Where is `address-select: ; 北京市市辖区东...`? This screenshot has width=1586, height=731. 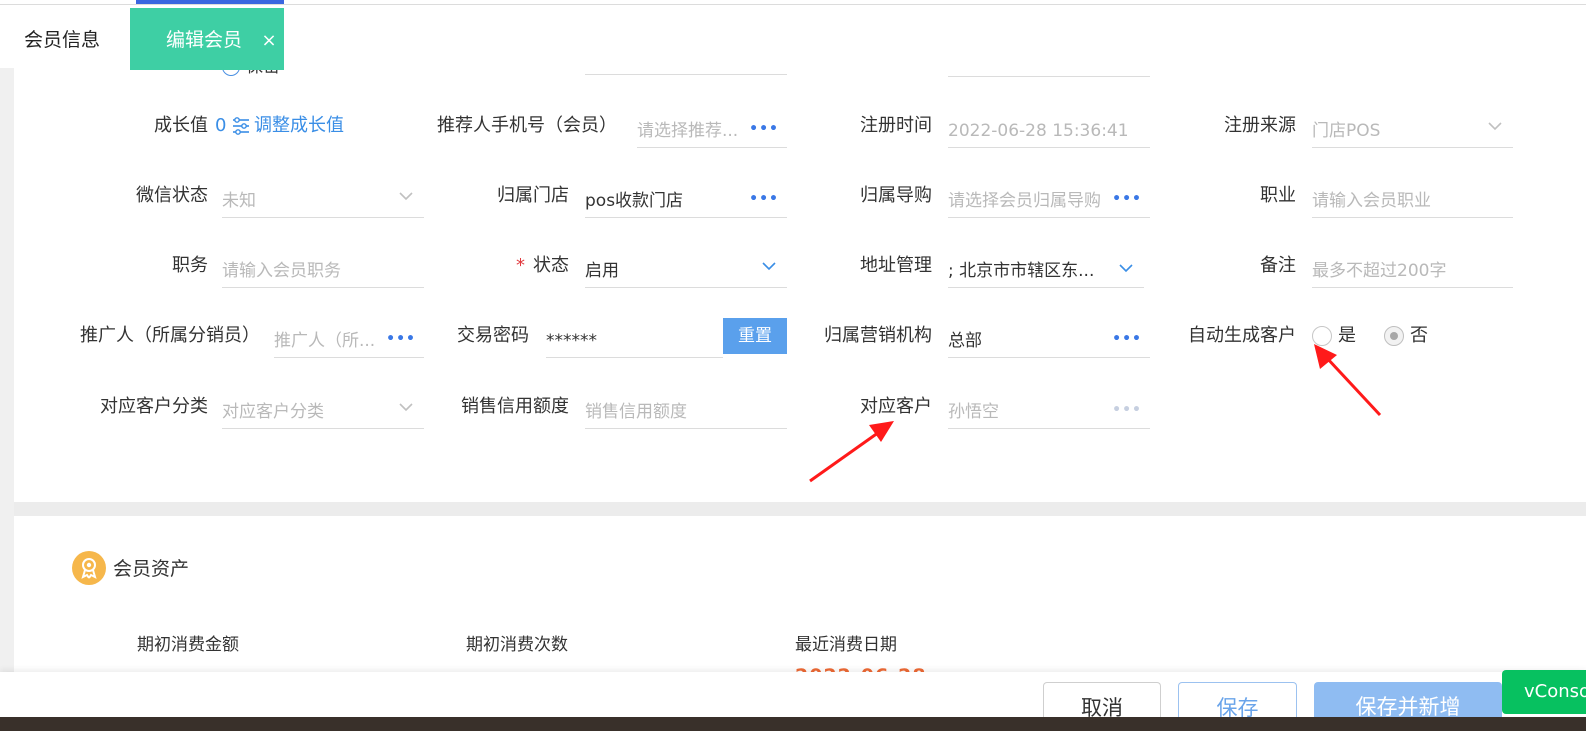
address-select: ; 北京市市辖区东... is located at coordinates (1046, 270).